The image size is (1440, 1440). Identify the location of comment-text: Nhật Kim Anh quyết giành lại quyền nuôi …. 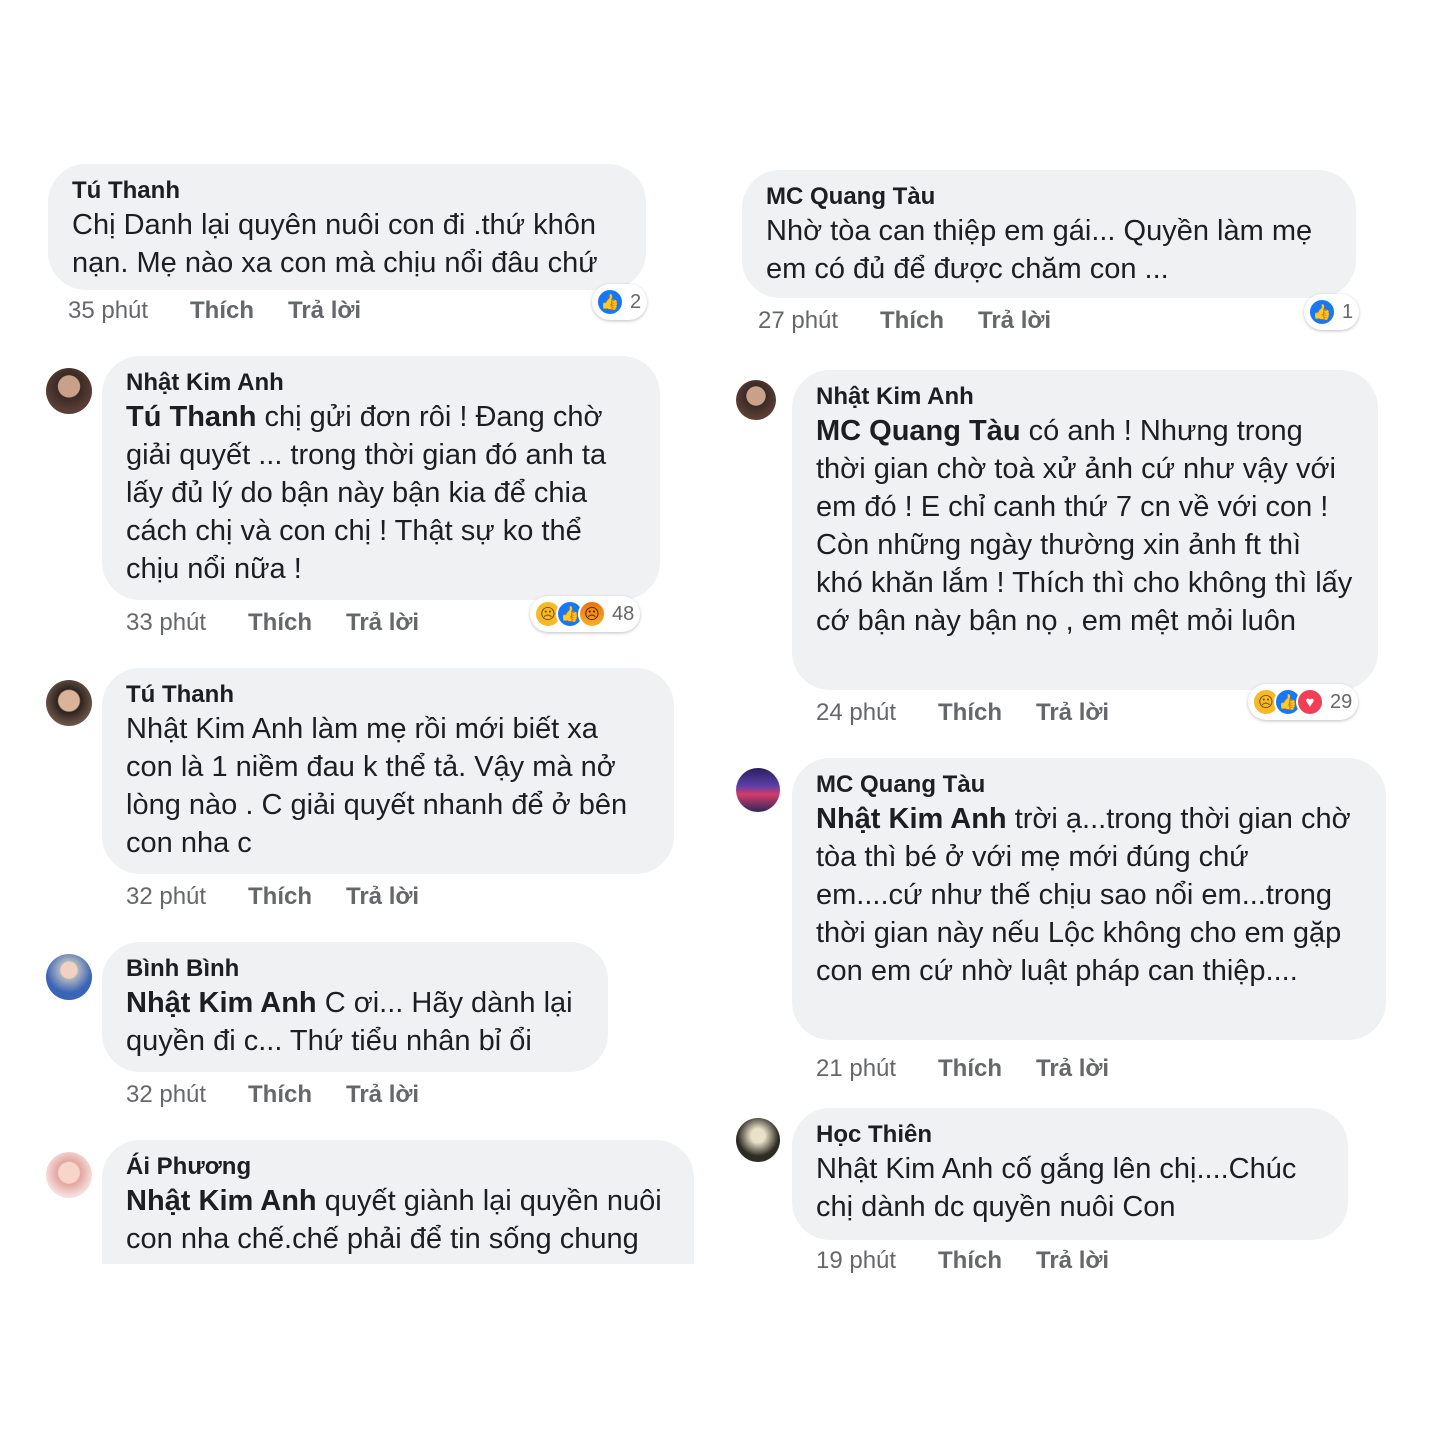
(394, 1220).